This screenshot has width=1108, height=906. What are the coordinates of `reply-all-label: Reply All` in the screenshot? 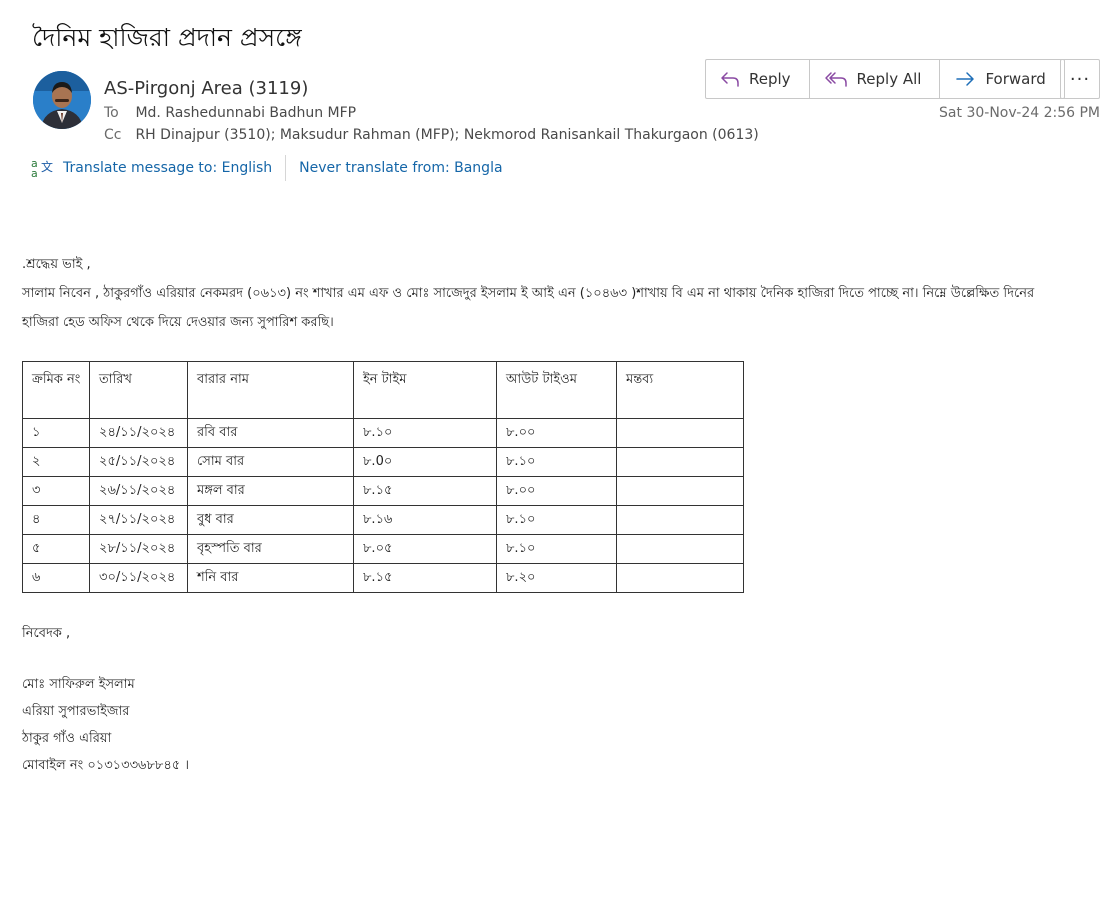 It's located at (889, 79).